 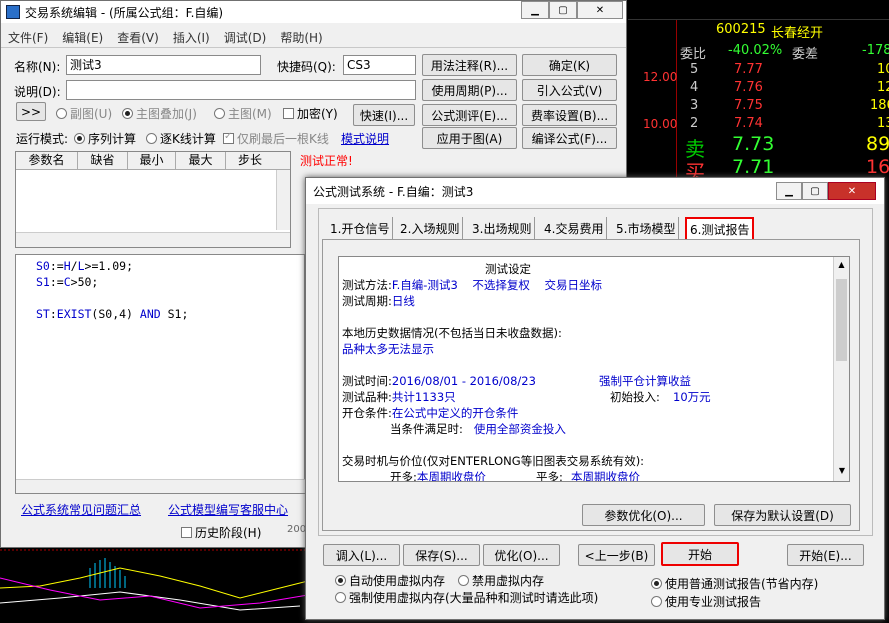 What do you see at coordinates (841, 265) in the screenshot?
I see `scroll-up-icon: ▲` at bounding box center [841, 265].